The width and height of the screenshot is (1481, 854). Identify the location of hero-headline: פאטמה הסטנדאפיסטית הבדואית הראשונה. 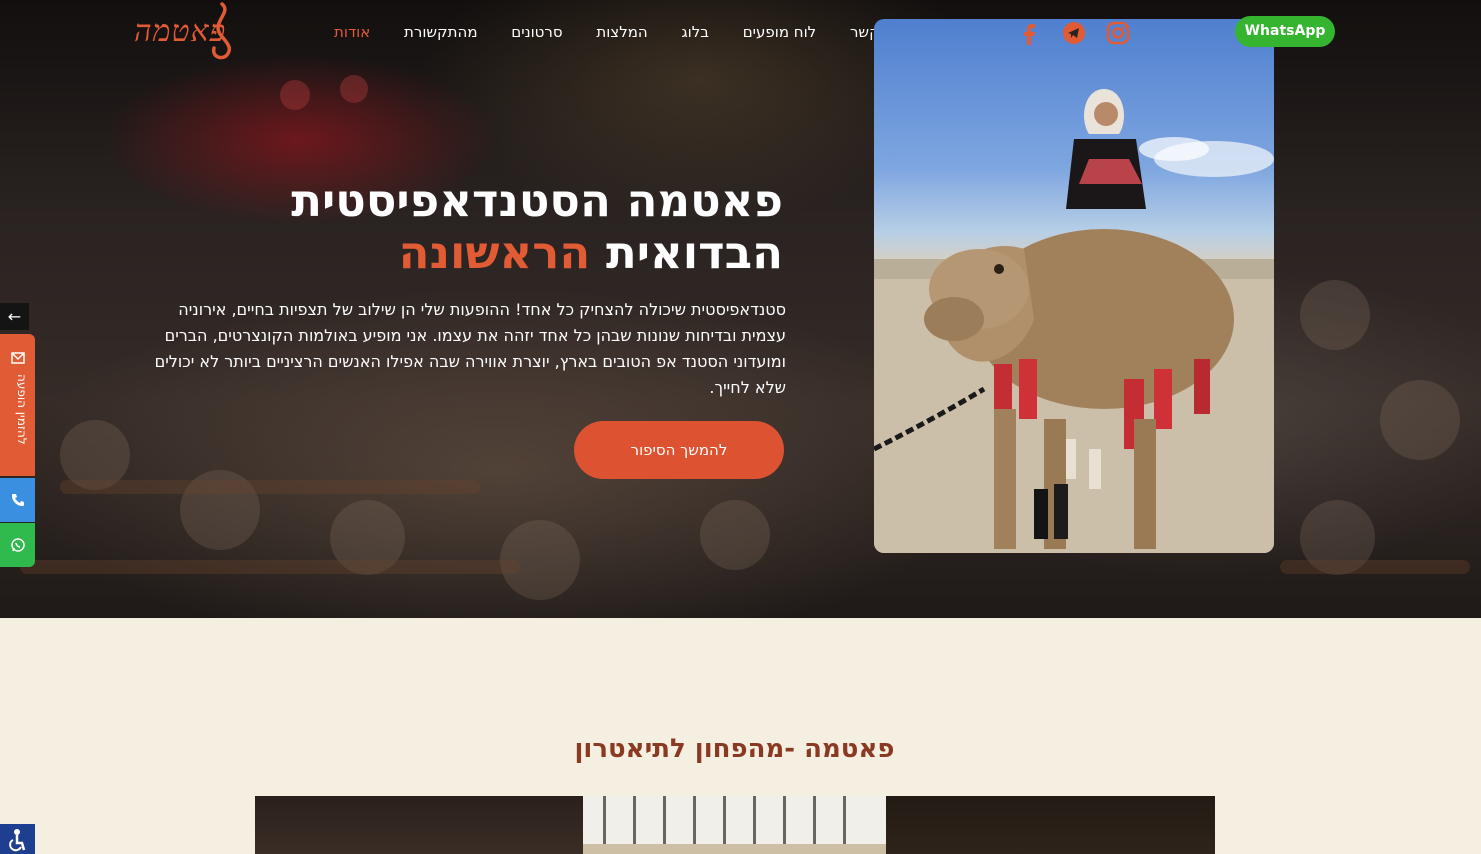
(537, 227).